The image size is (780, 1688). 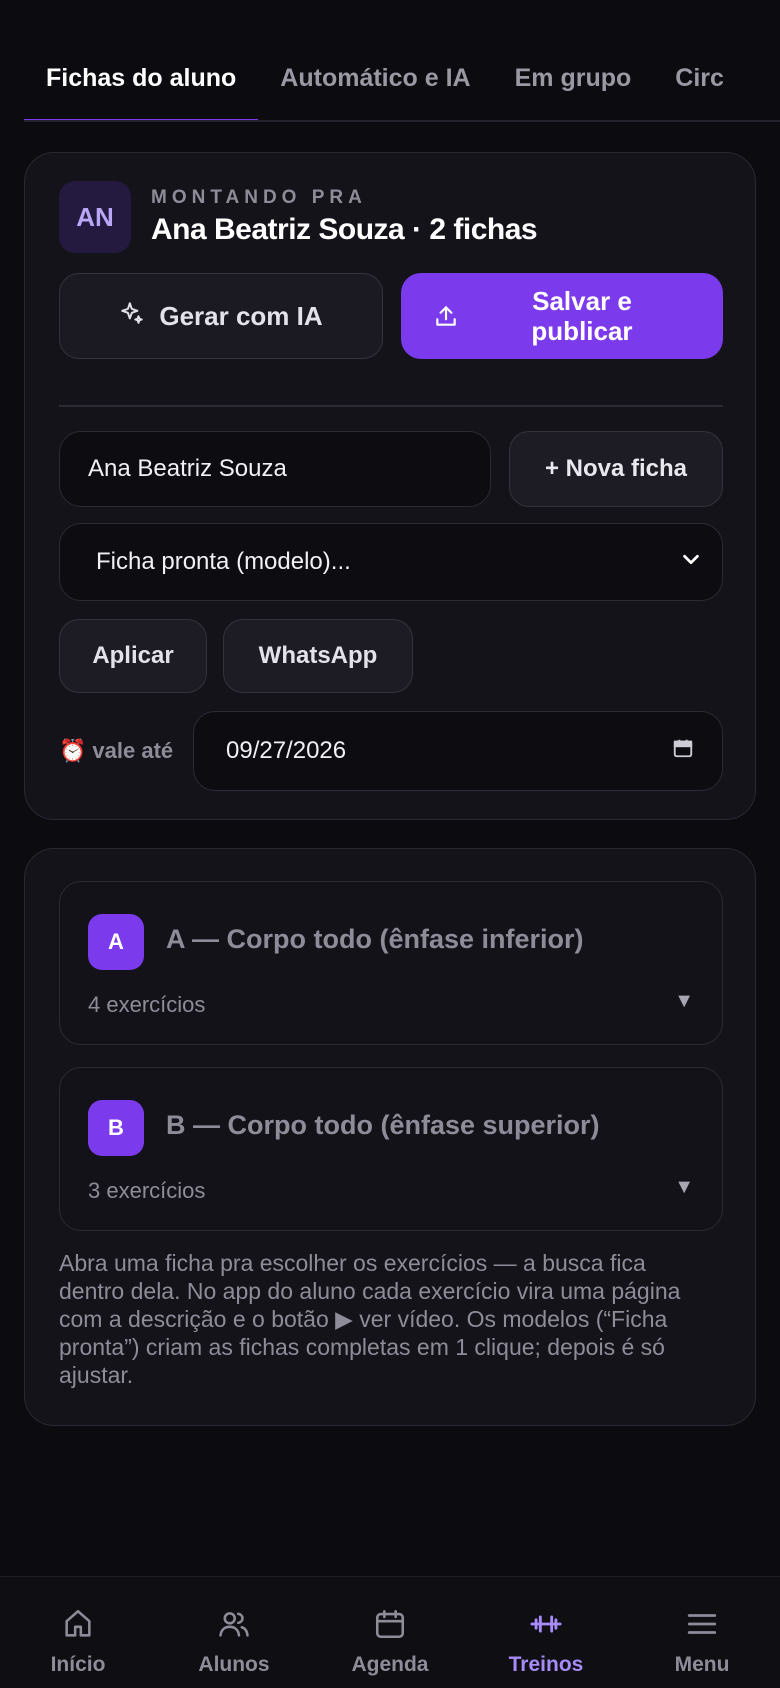 I want to click on eyebrow-label: MONTANDO PRA, so click(x=259, y=197).